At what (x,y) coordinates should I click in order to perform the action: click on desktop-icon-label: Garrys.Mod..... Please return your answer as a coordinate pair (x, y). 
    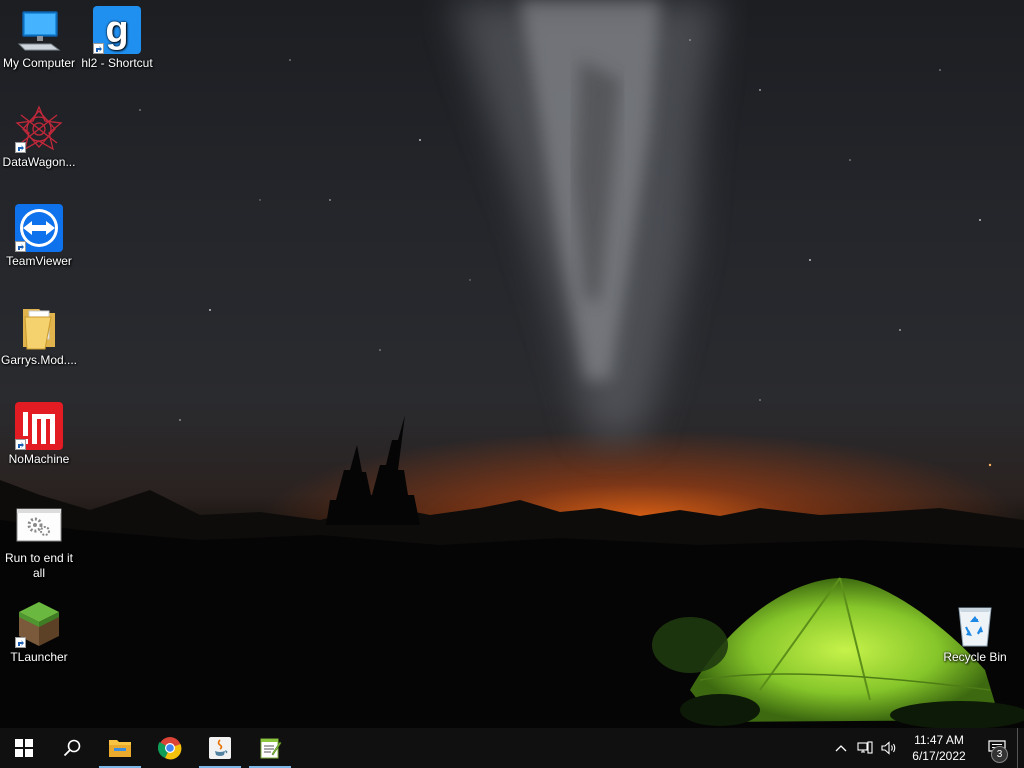
    Looking at the image, I should click on (39, 360).